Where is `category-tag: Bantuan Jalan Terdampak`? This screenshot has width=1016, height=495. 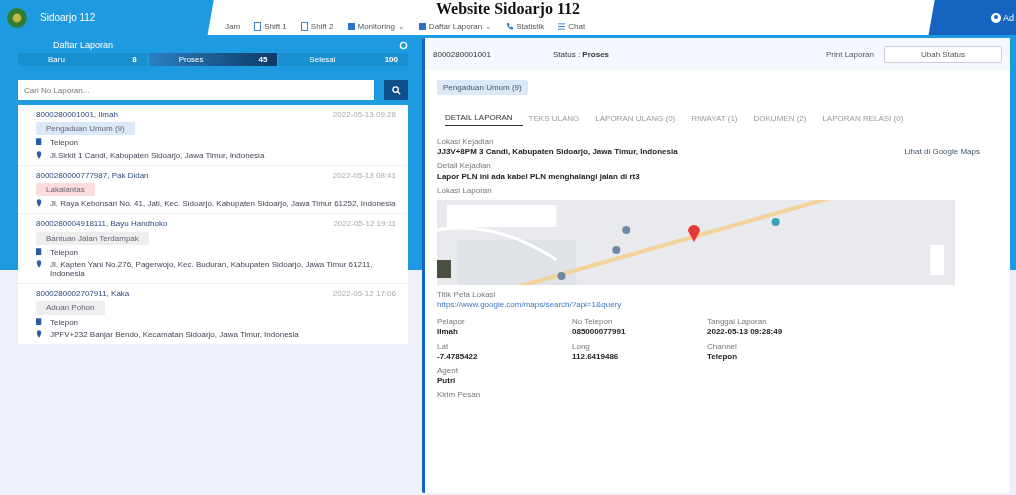 category-tag: Bantuan Jalan Terdampak is located at coordinates (92, 238).